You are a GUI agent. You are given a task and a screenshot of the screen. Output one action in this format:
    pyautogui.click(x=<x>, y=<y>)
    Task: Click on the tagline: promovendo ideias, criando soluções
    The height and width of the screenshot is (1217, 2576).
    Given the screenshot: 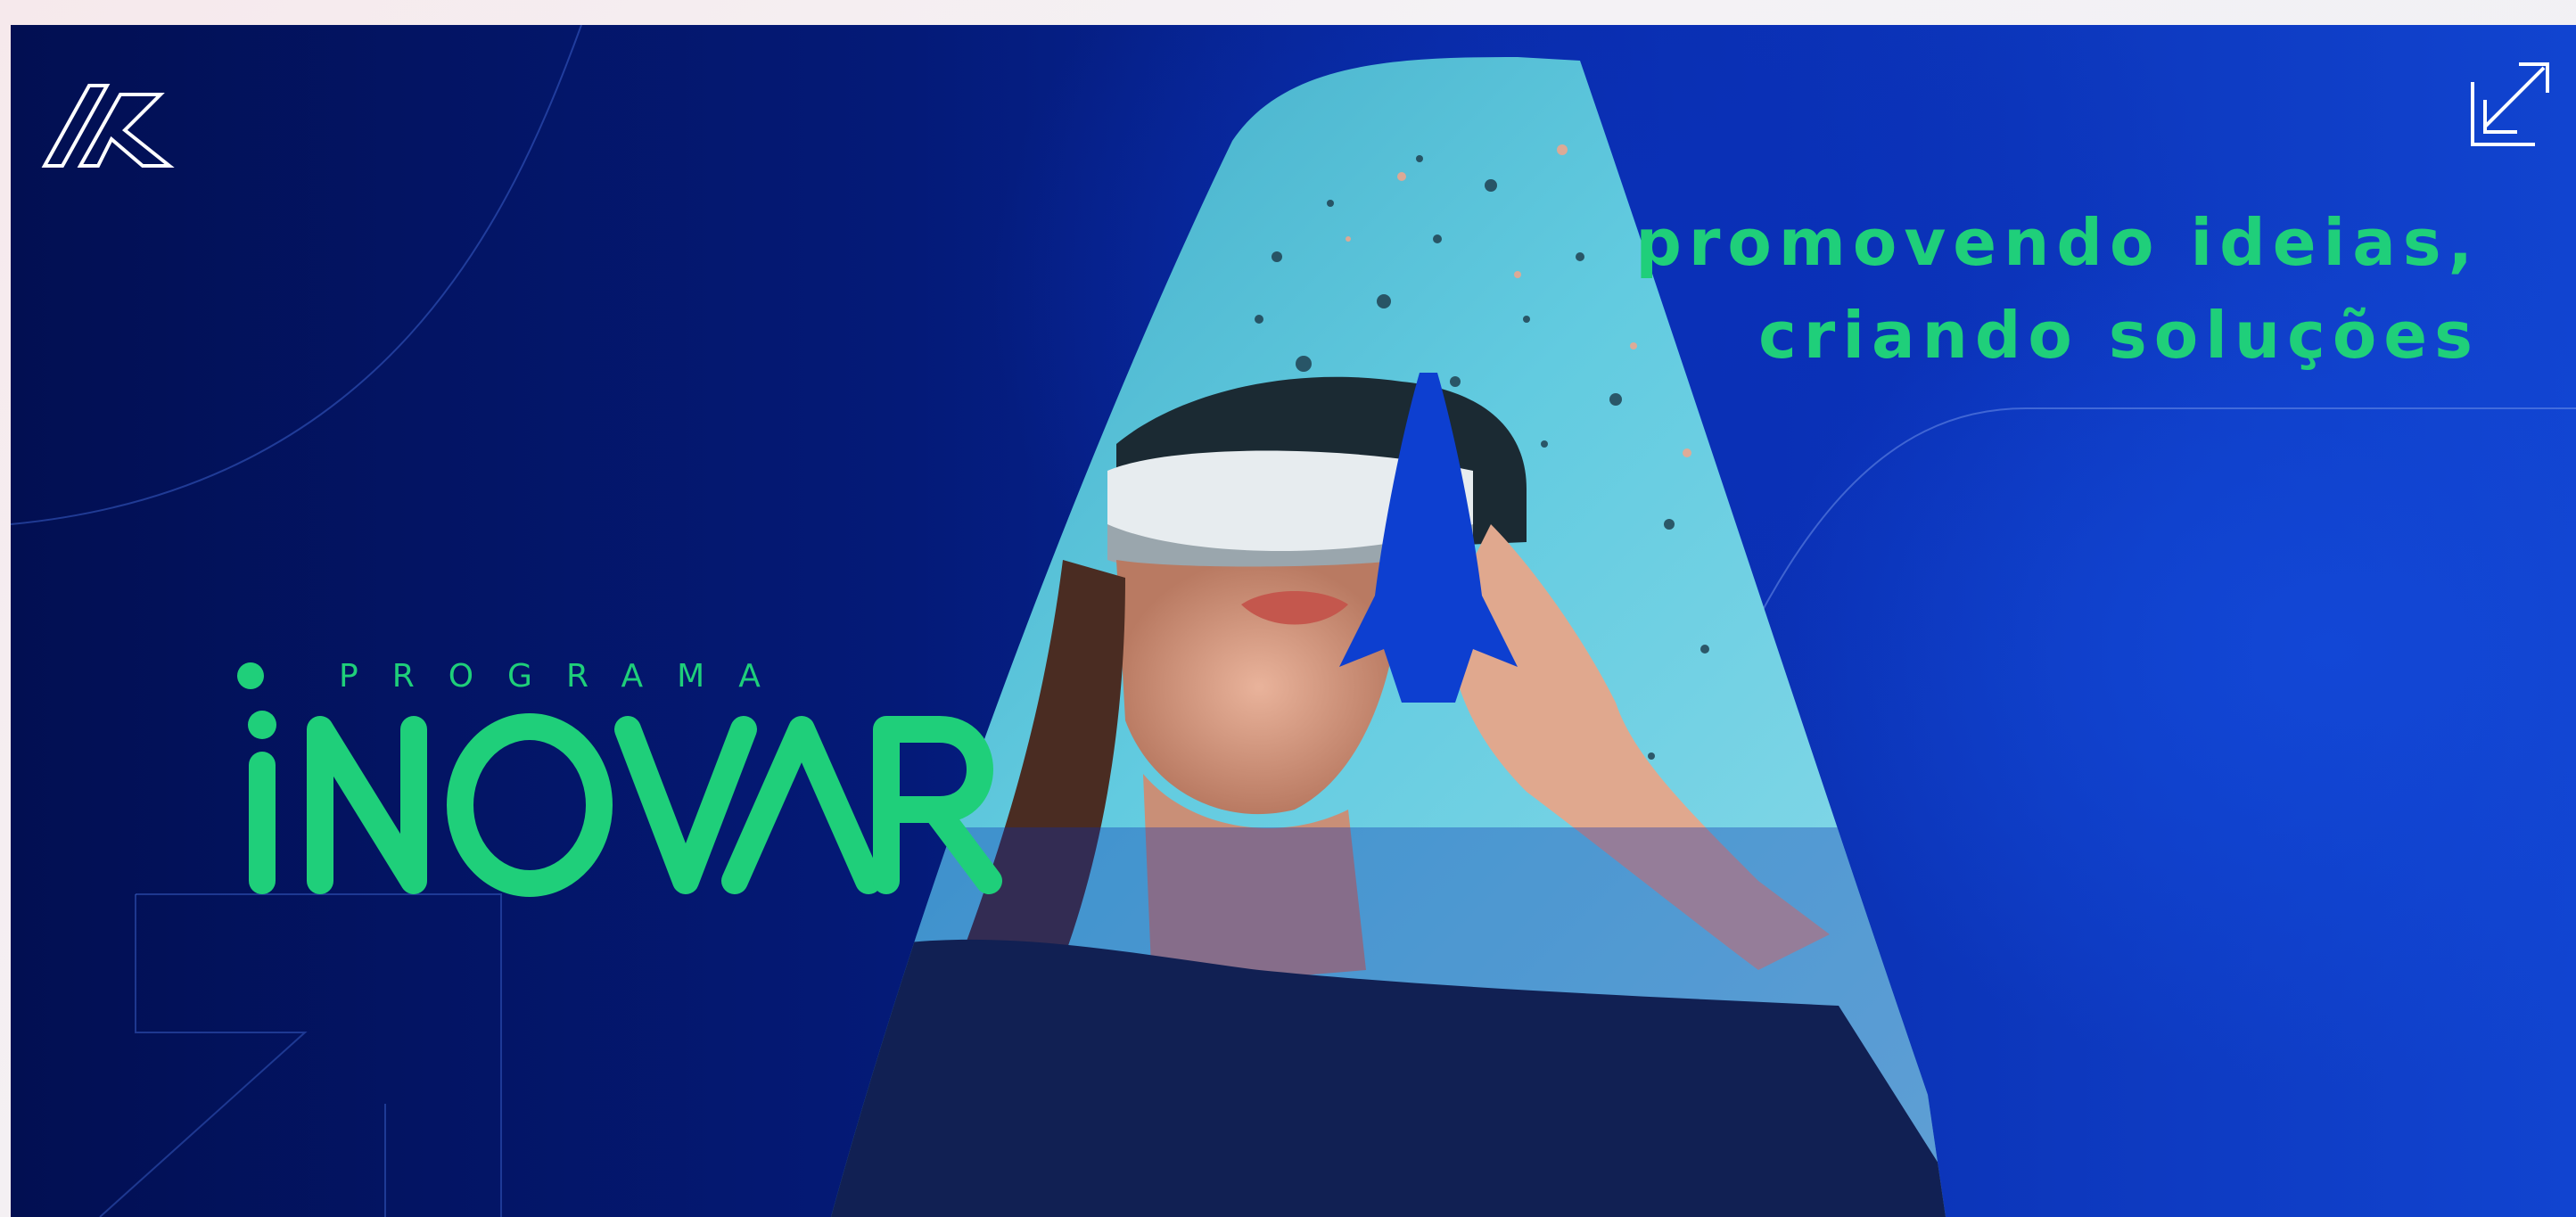 What is the action you would take?
    pyautogui.click(x=2057, y=289)
    